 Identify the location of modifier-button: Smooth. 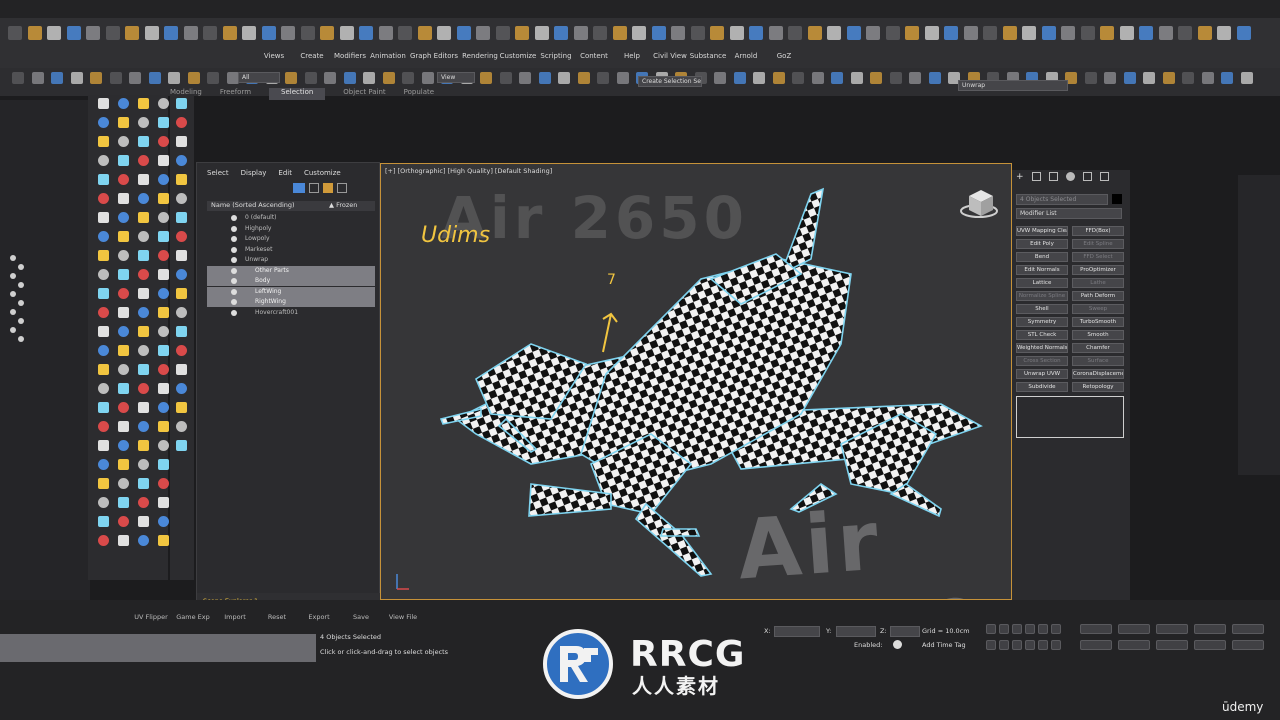
(1098, 335).